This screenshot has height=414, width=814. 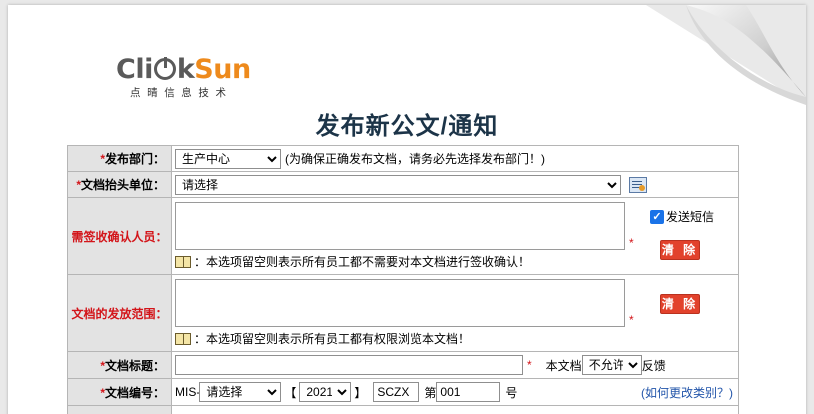 What do you see at coordinates (680, 250) in the screenshot?
I see `signers-clear-button: 清 除` at bounding box center [680, 250].